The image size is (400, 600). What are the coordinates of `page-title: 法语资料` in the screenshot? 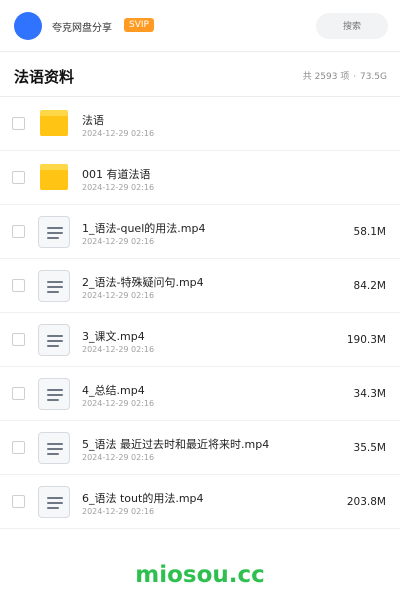 It's located at (44, 77).